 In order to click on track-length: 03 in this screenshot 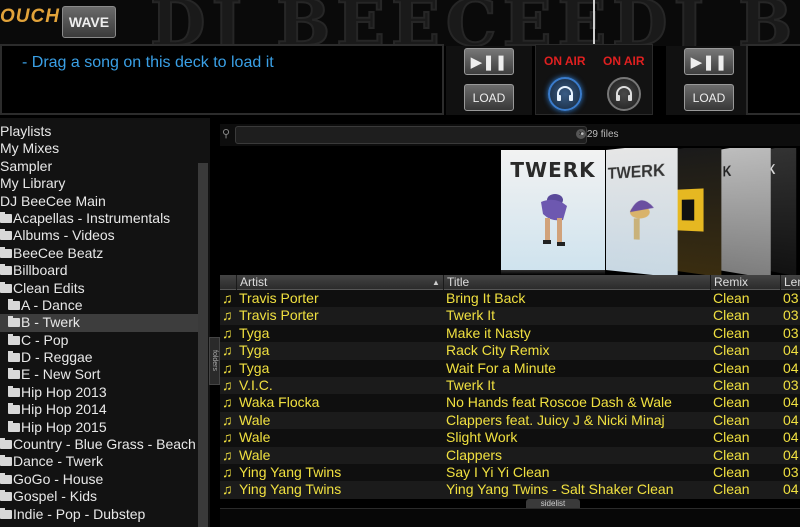, I will do `click(791, 385)`.